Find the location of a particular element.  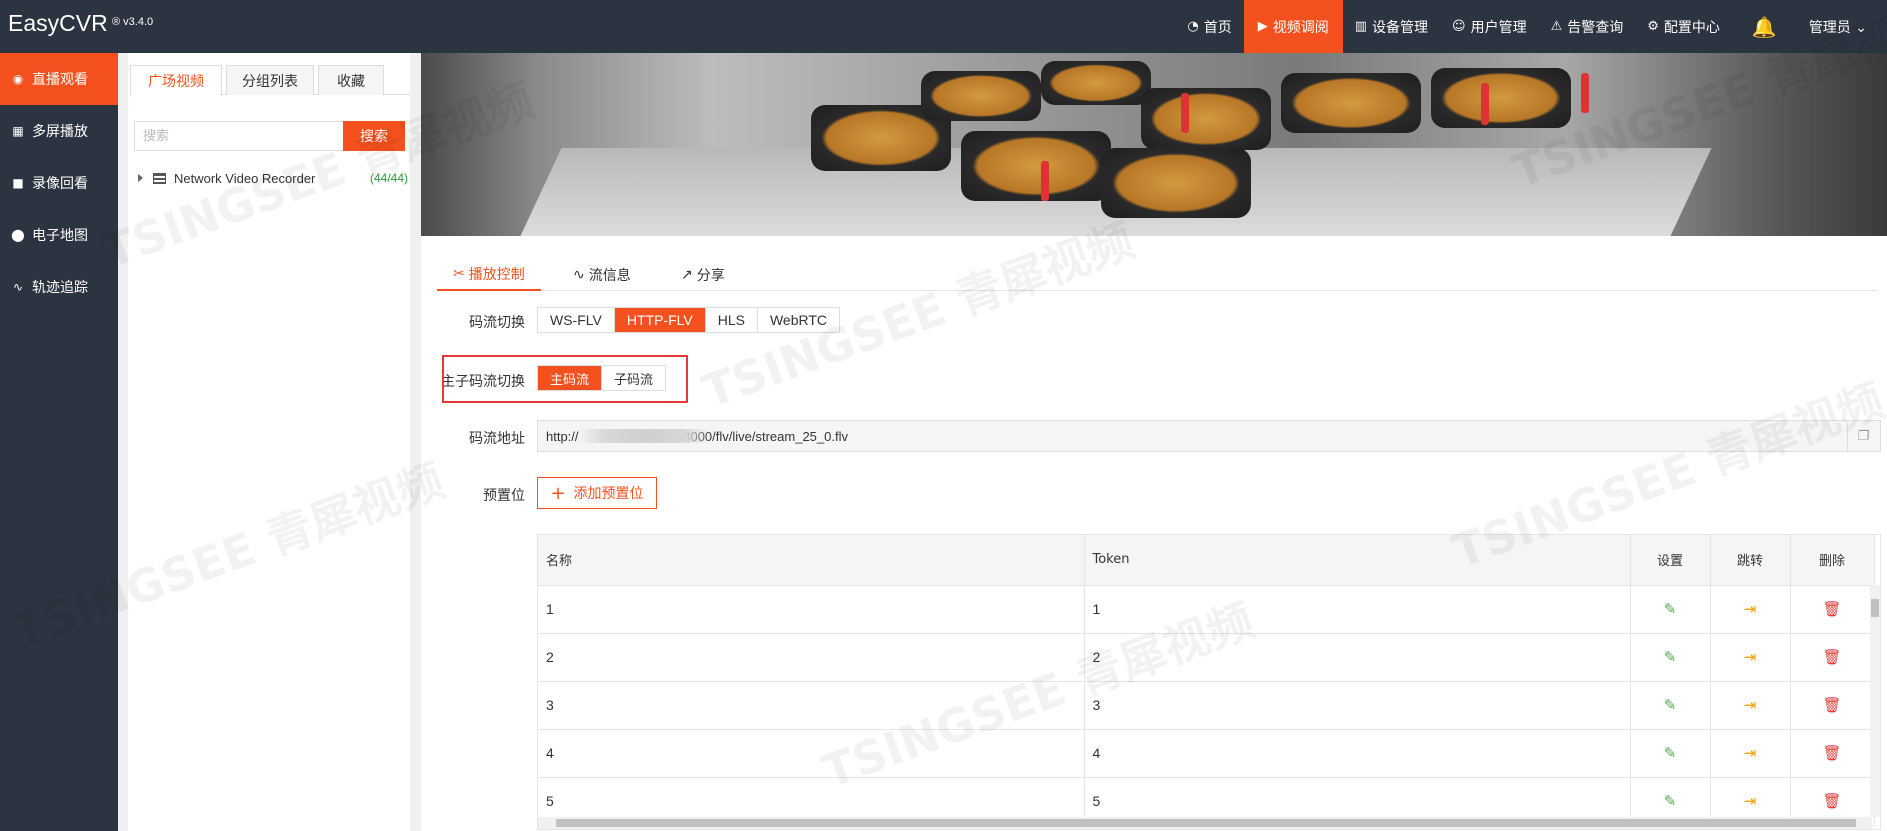

sidebar-item-playback: ■ 录像回看 is located at coordinates (59, 183).